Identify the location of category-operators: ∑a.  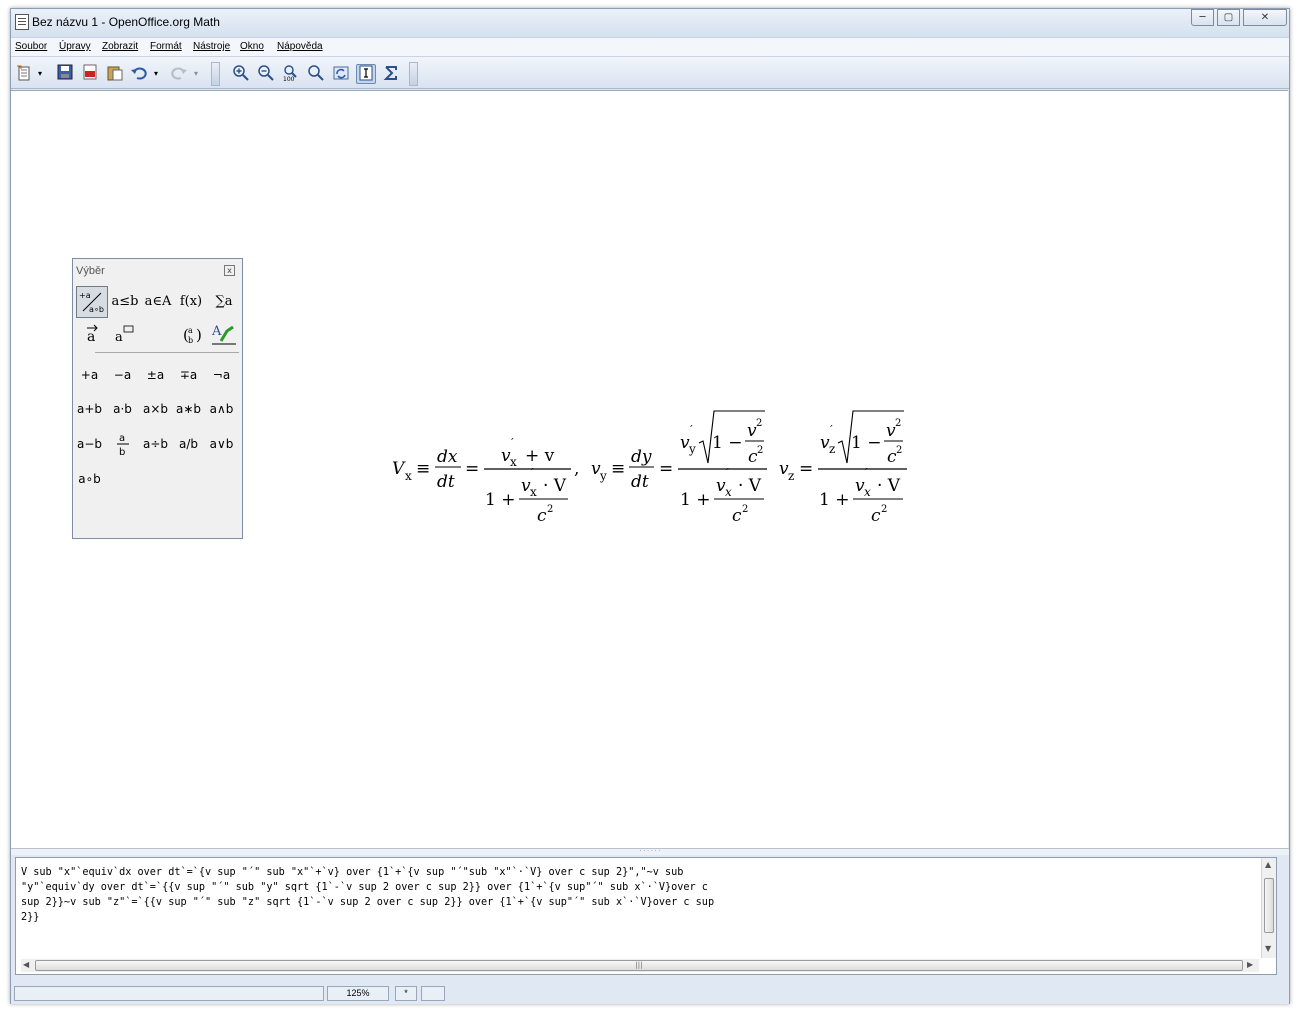
(224, 302).